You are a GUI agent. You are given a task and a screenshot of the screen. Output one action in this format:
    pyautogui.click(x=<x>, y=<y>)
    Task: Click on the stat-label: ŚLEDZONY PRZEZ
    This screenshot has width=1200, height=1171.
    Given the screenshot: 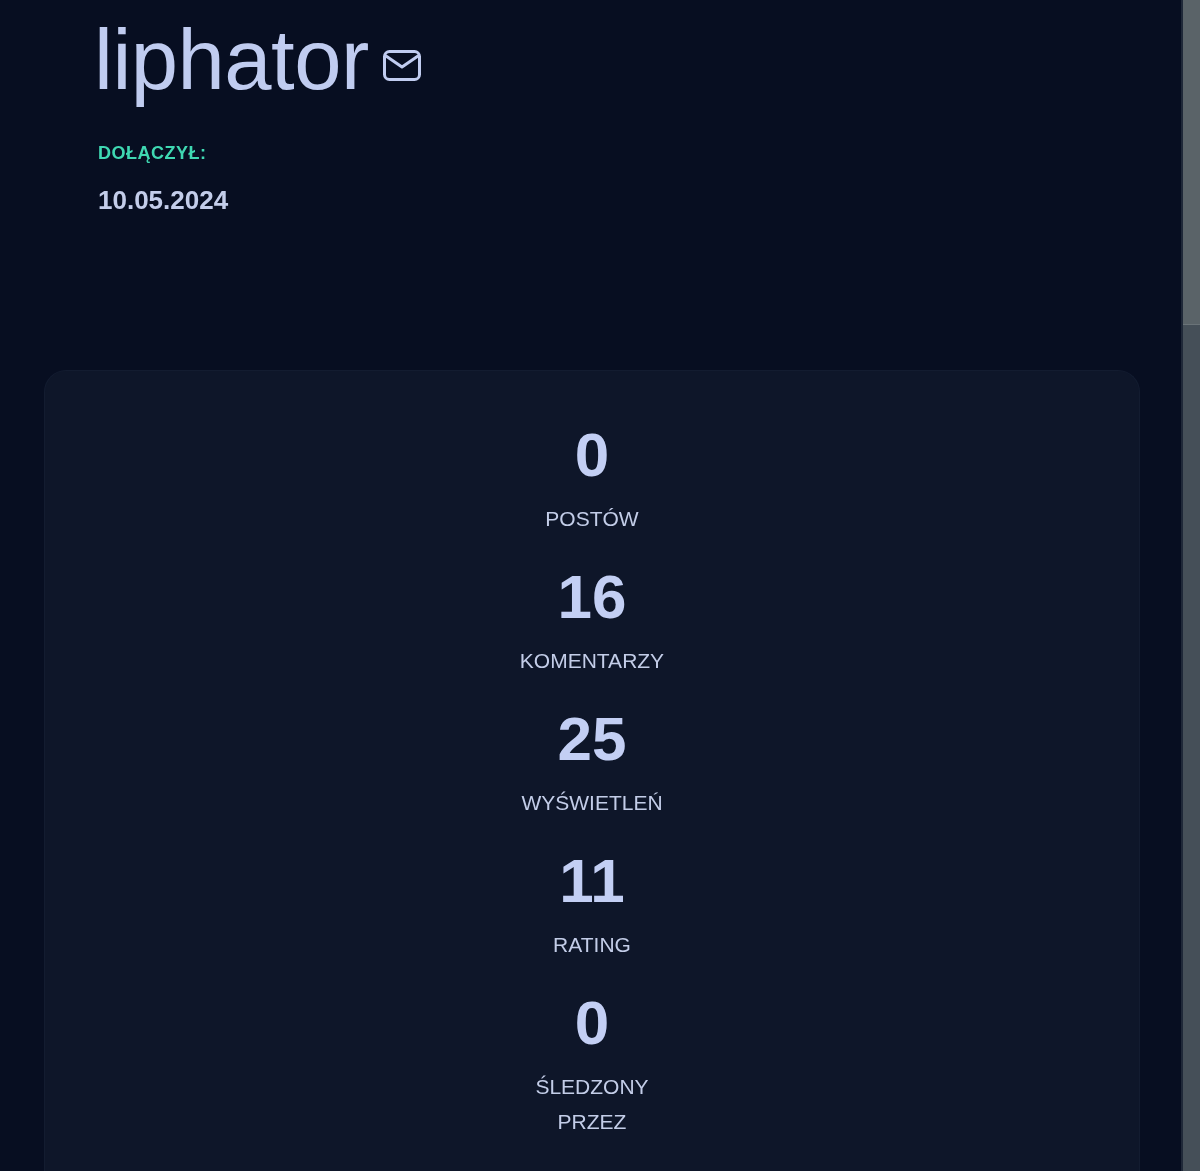 What is the action you would take?
    pyautogui.click(x=592, y=1104)
    